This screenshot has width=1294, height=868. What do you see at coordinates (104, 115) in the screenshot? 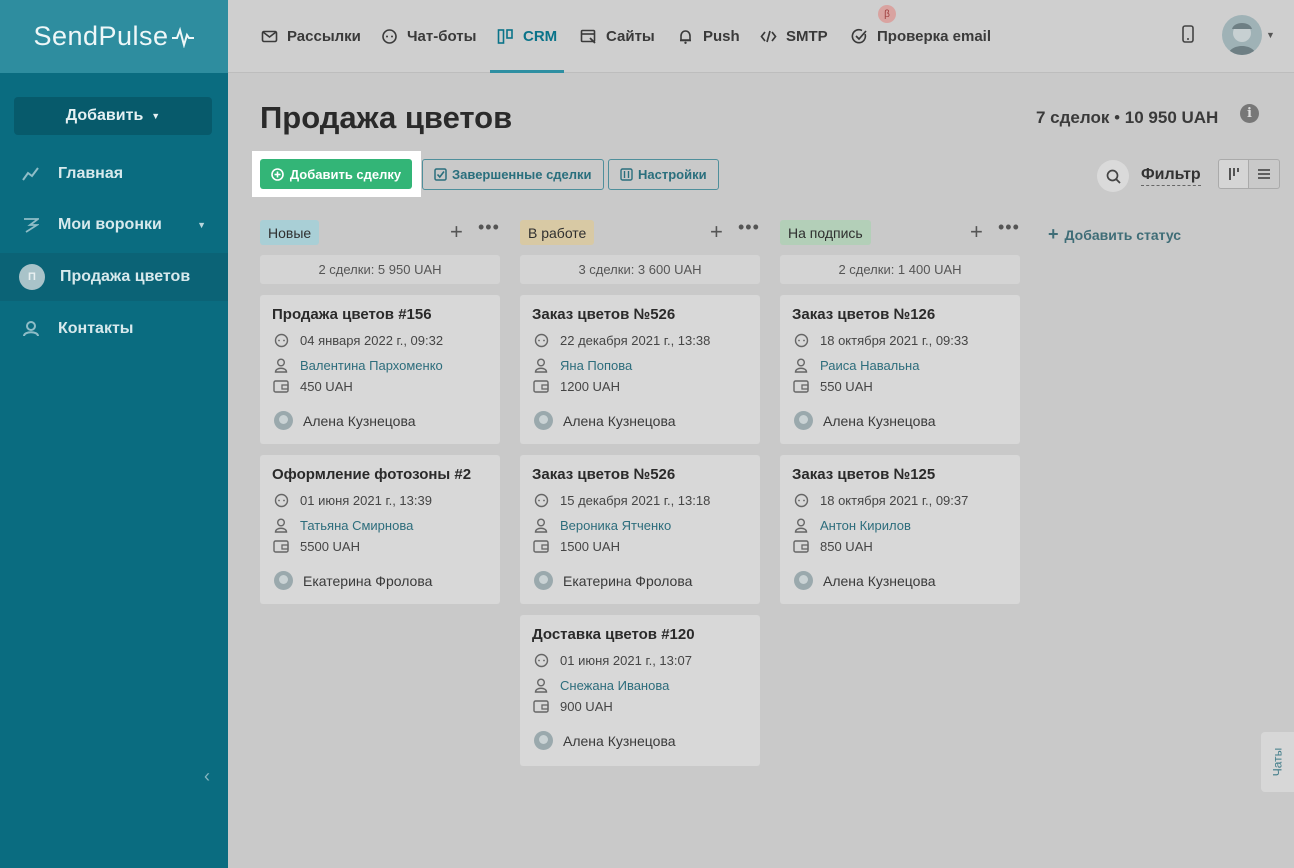
I see `sidebar-add-label: Добавить` at bounding box center [104, 115].